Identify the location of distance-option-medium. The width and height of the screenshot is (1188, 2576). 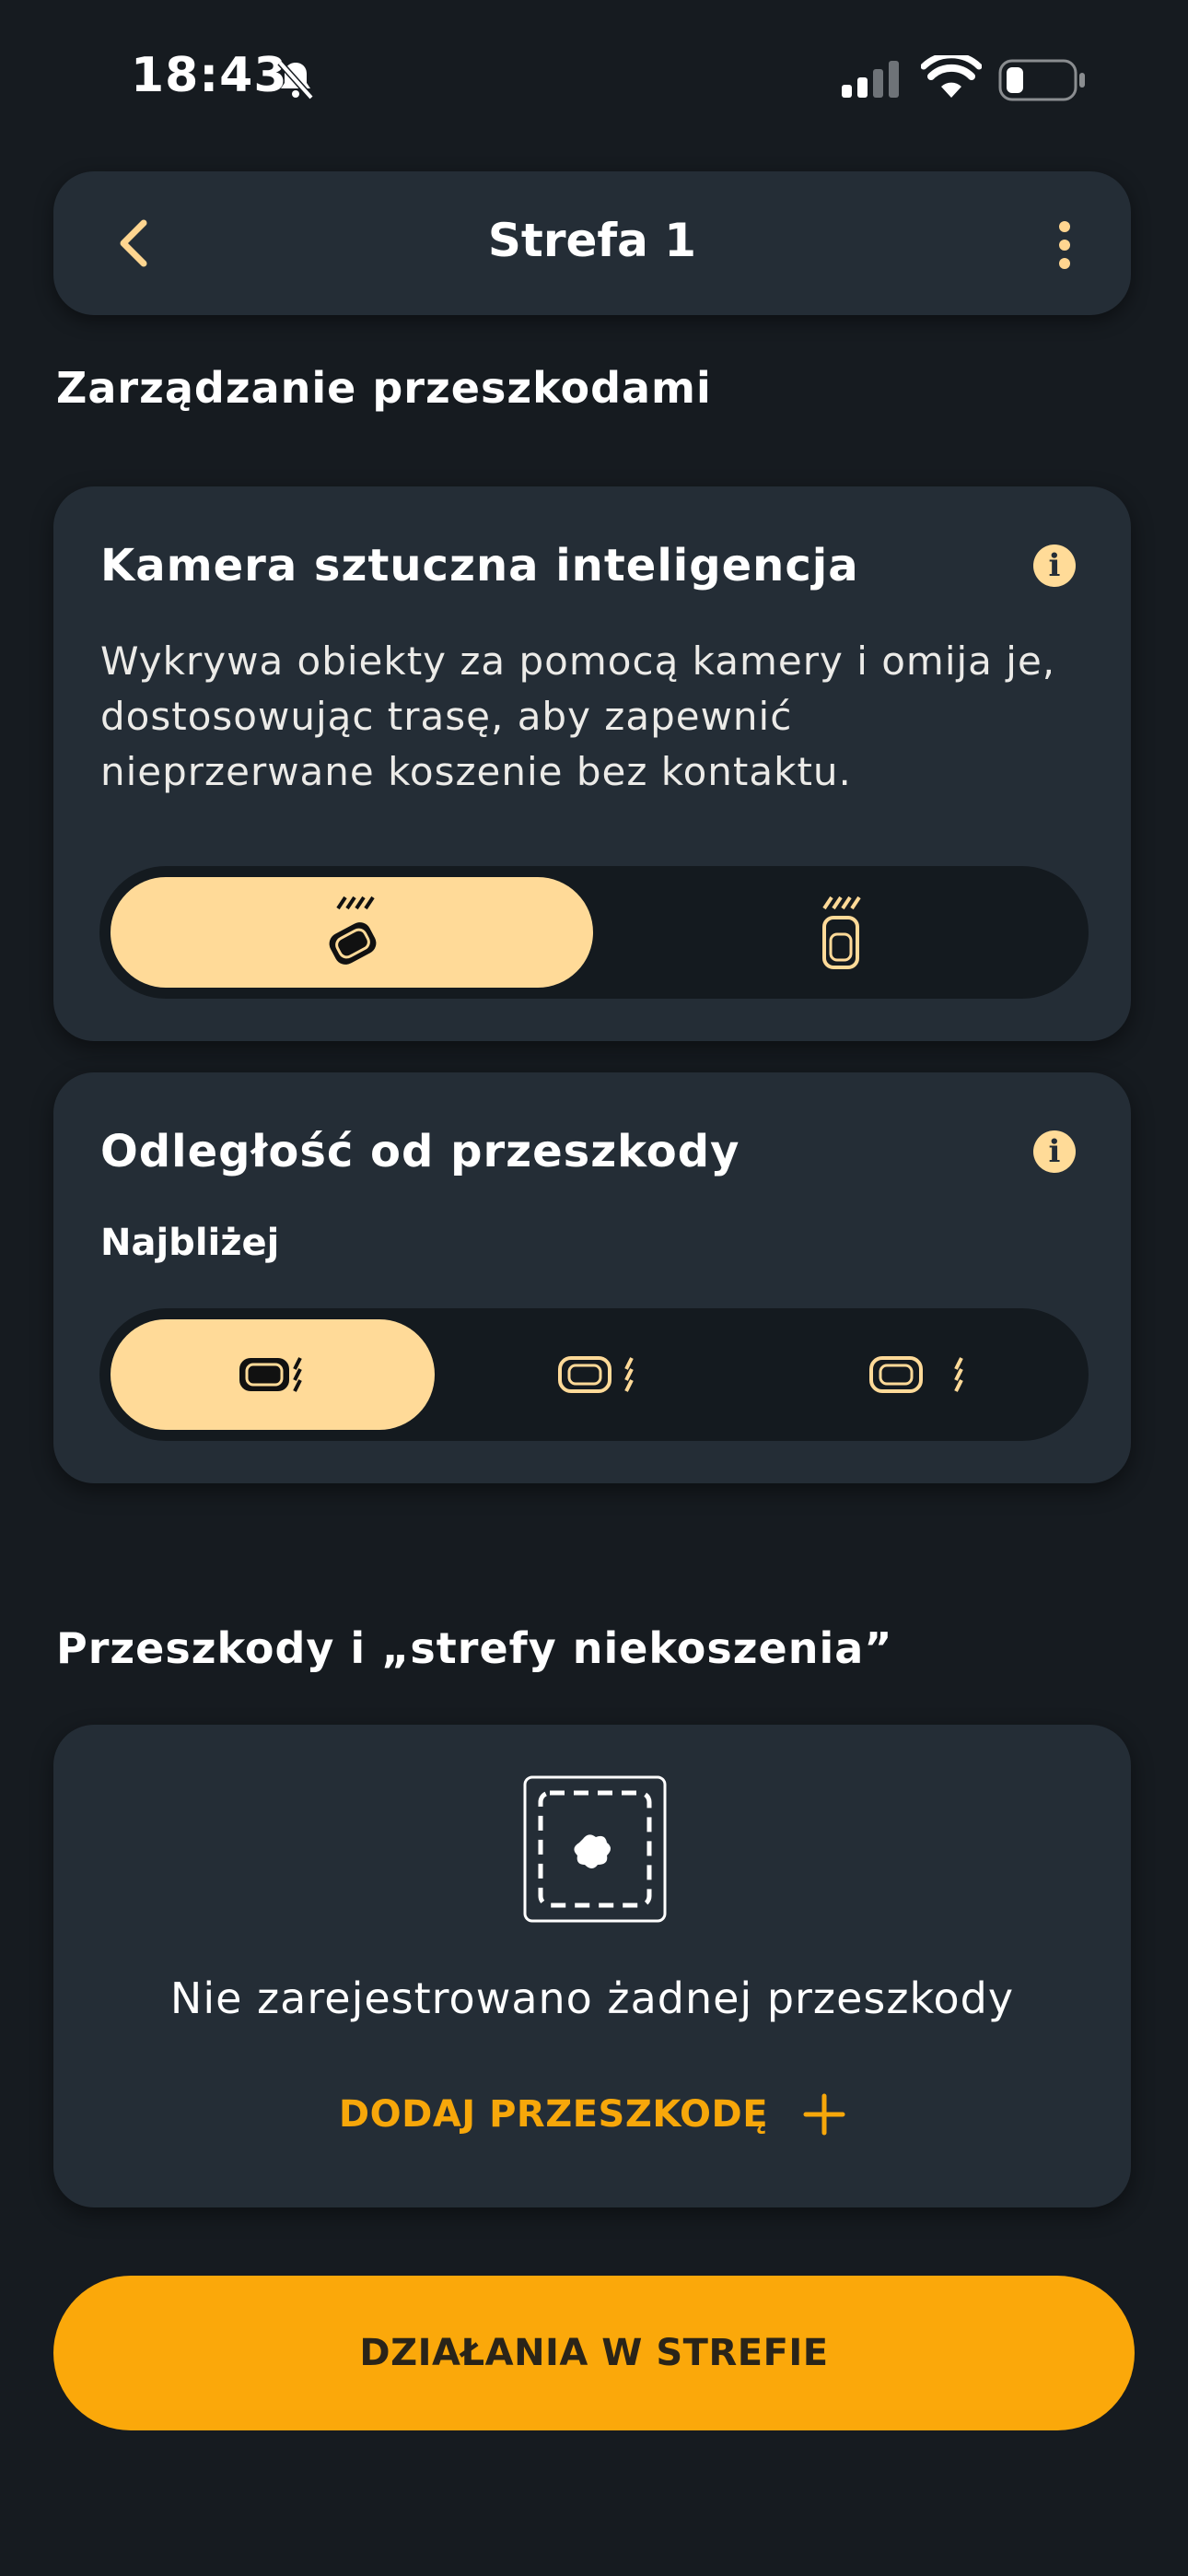
(598, 1374).